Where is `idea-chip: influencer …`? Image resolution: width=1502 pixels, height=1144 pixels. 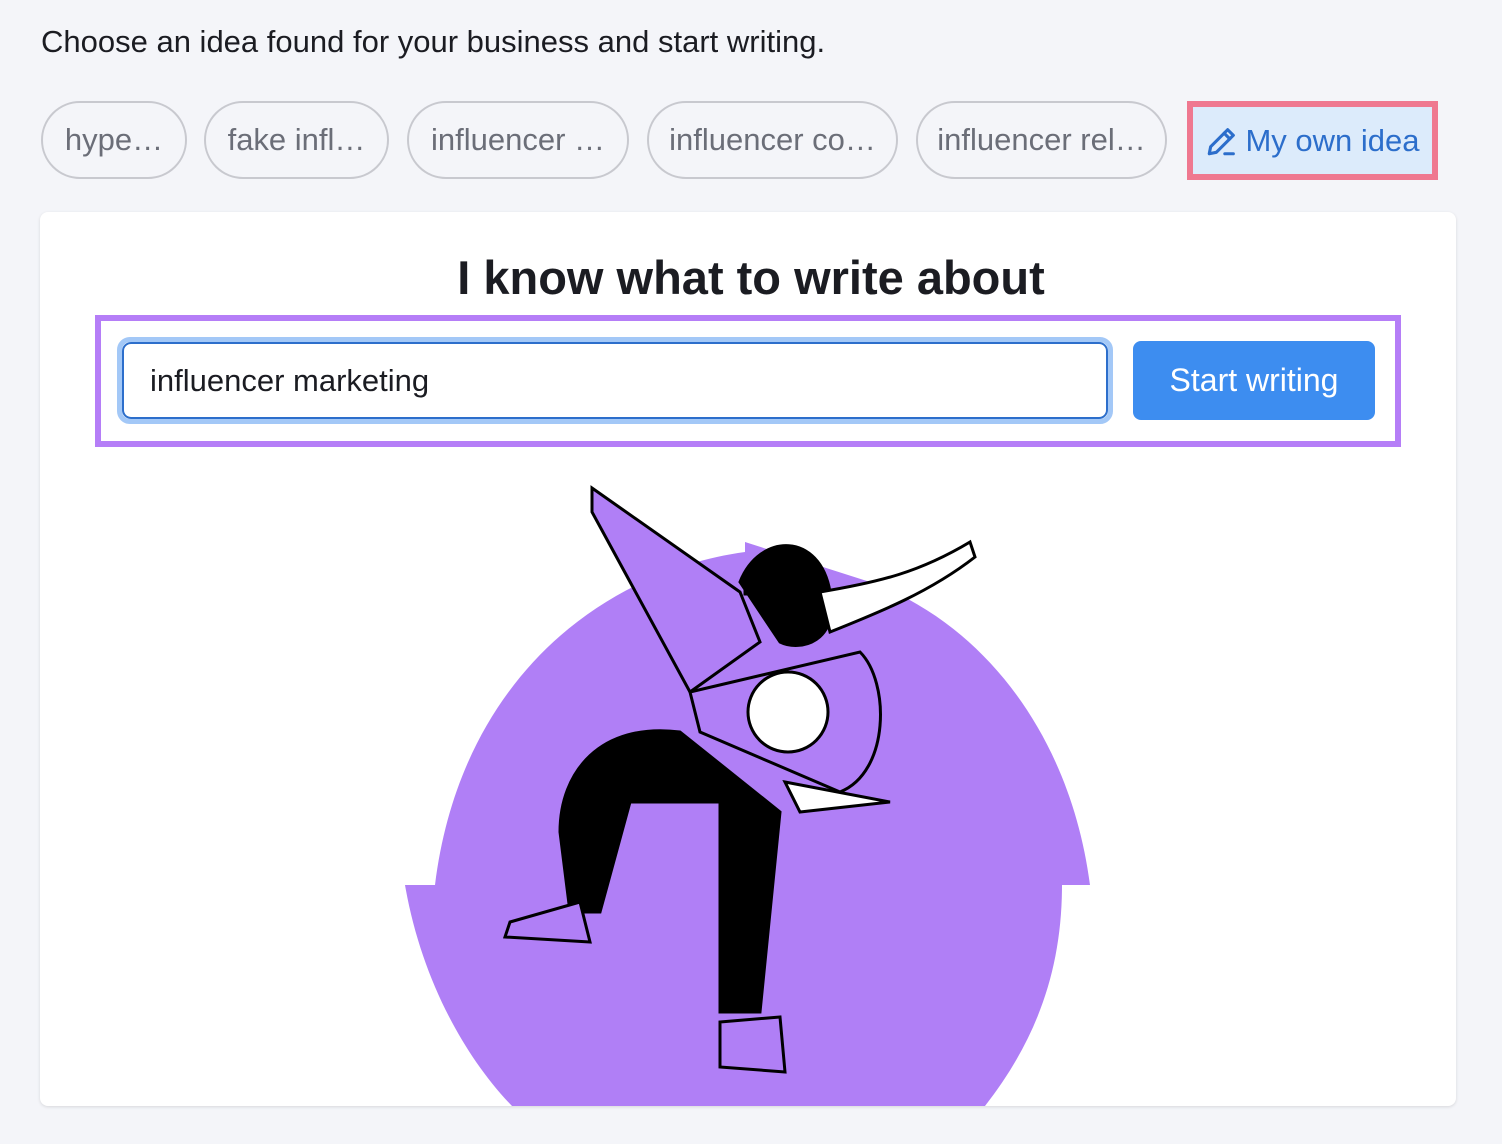 idea-chip: influencer … is located at coordinates (518, 140).